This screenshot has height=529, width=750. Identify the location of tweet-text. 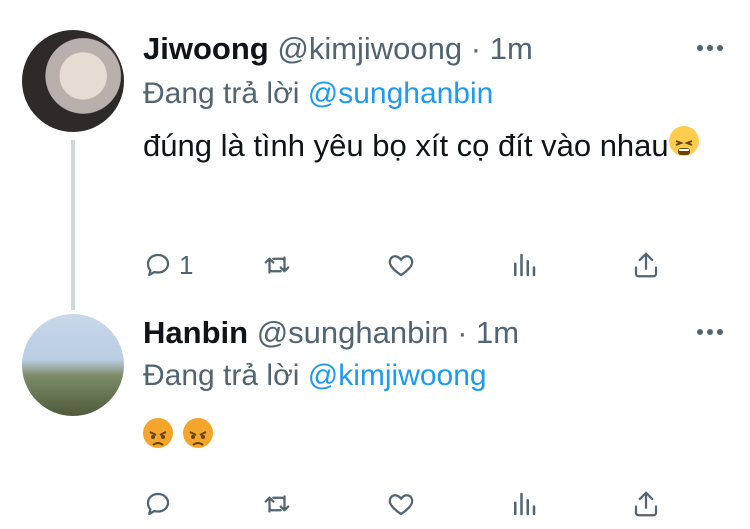
(183, 438).